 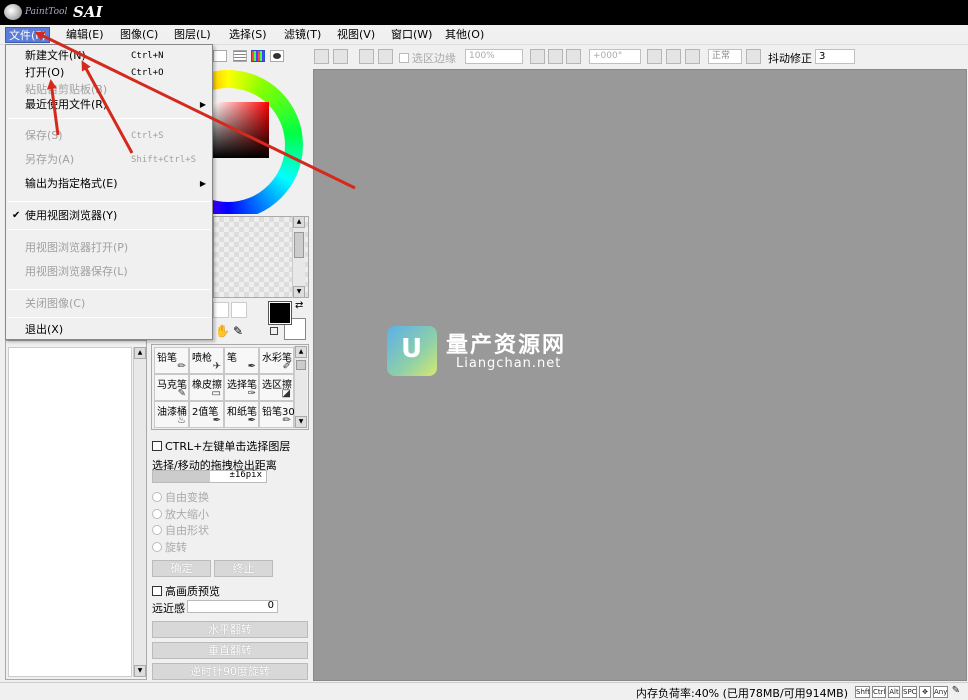 What do you see at coordinates (180, 514) in the screenshot?
I see `scale-option: 放大缩小` at bounding box center [180, 514].